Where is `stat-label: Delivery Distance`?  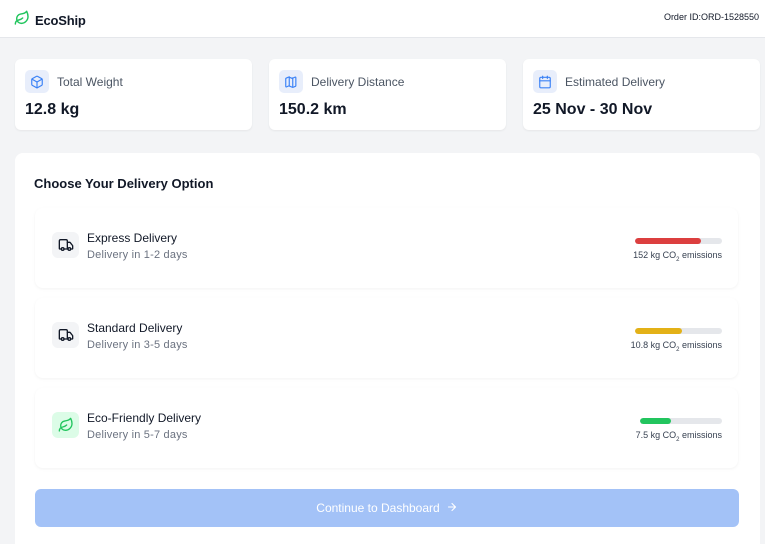 stat-label: Delivery Distance is located at coordinates (358, 82).